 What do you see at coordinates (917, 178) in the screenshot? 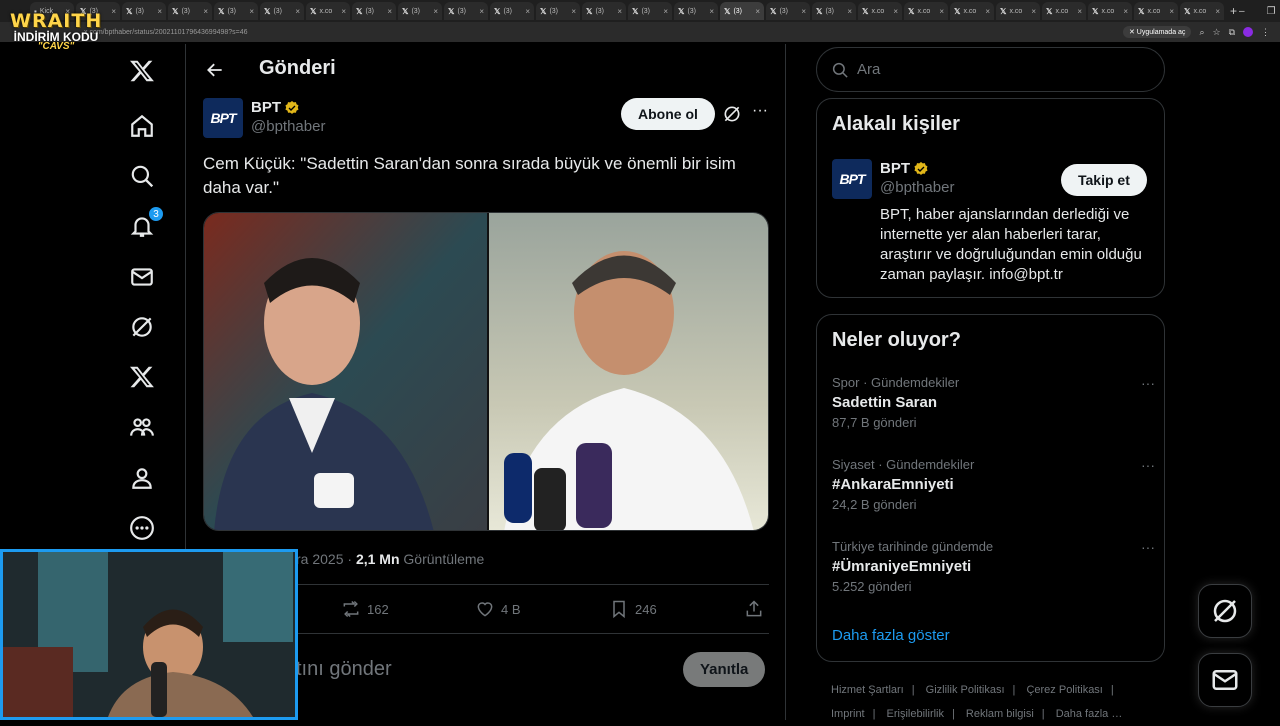
I see `related-account: BPT @bpthaber` at bounding box center [917, 178].